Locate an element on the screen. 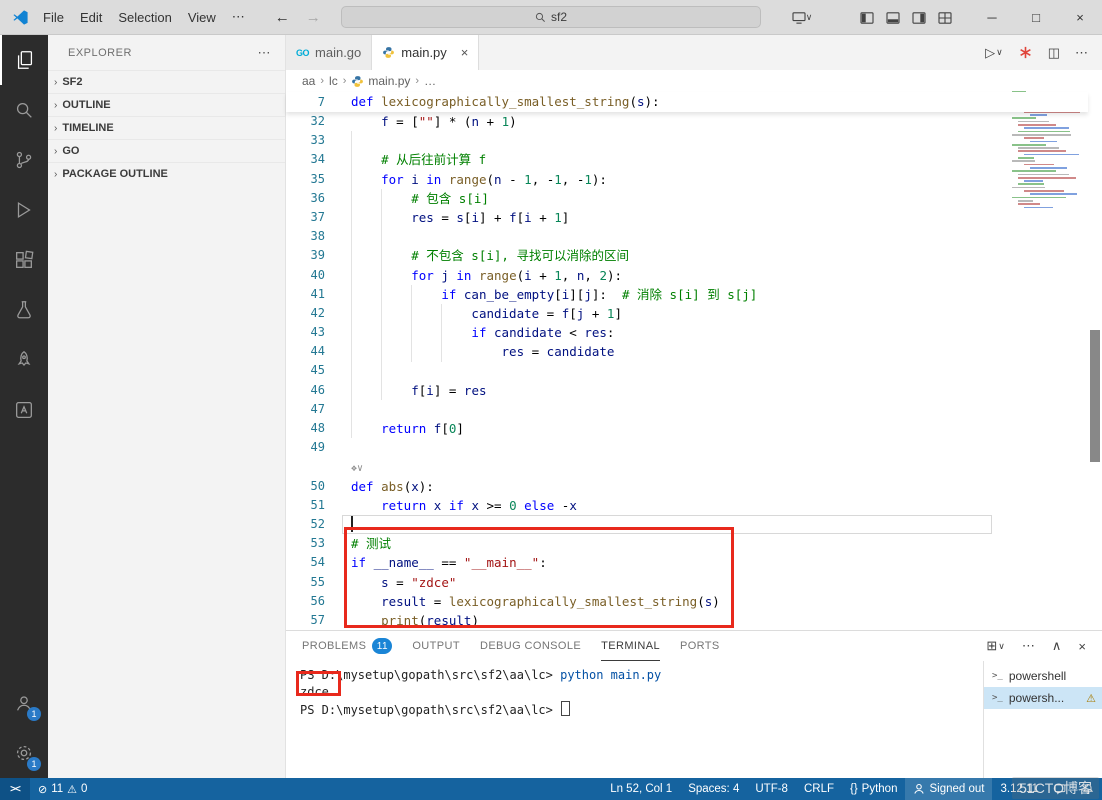 This screenshot has height=800, width=1102. line-number: 40 is located at coordinates (318, 275).